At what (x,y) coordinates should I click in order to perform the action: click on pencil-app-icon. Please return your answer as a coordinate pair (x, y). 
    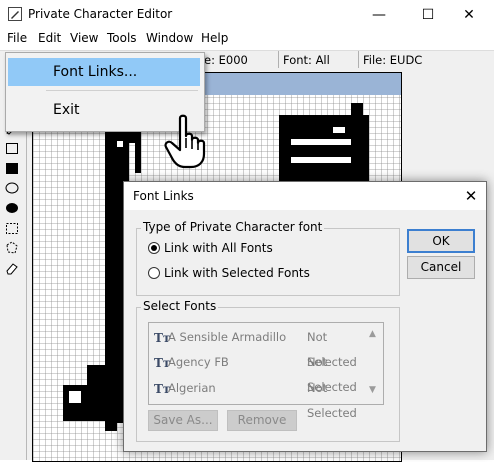
    Looking at the image, I should click on (15, 14).